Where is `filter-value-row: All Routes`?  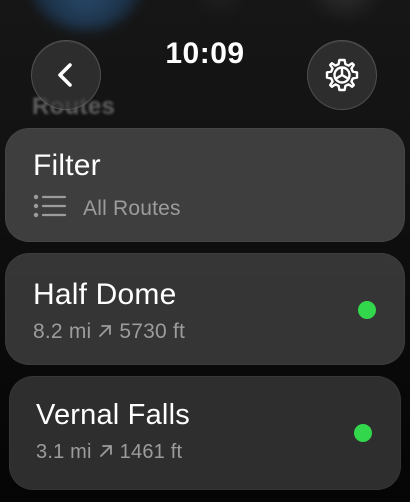
filter-value-row: All Routes is located at coordinates (107, 209).